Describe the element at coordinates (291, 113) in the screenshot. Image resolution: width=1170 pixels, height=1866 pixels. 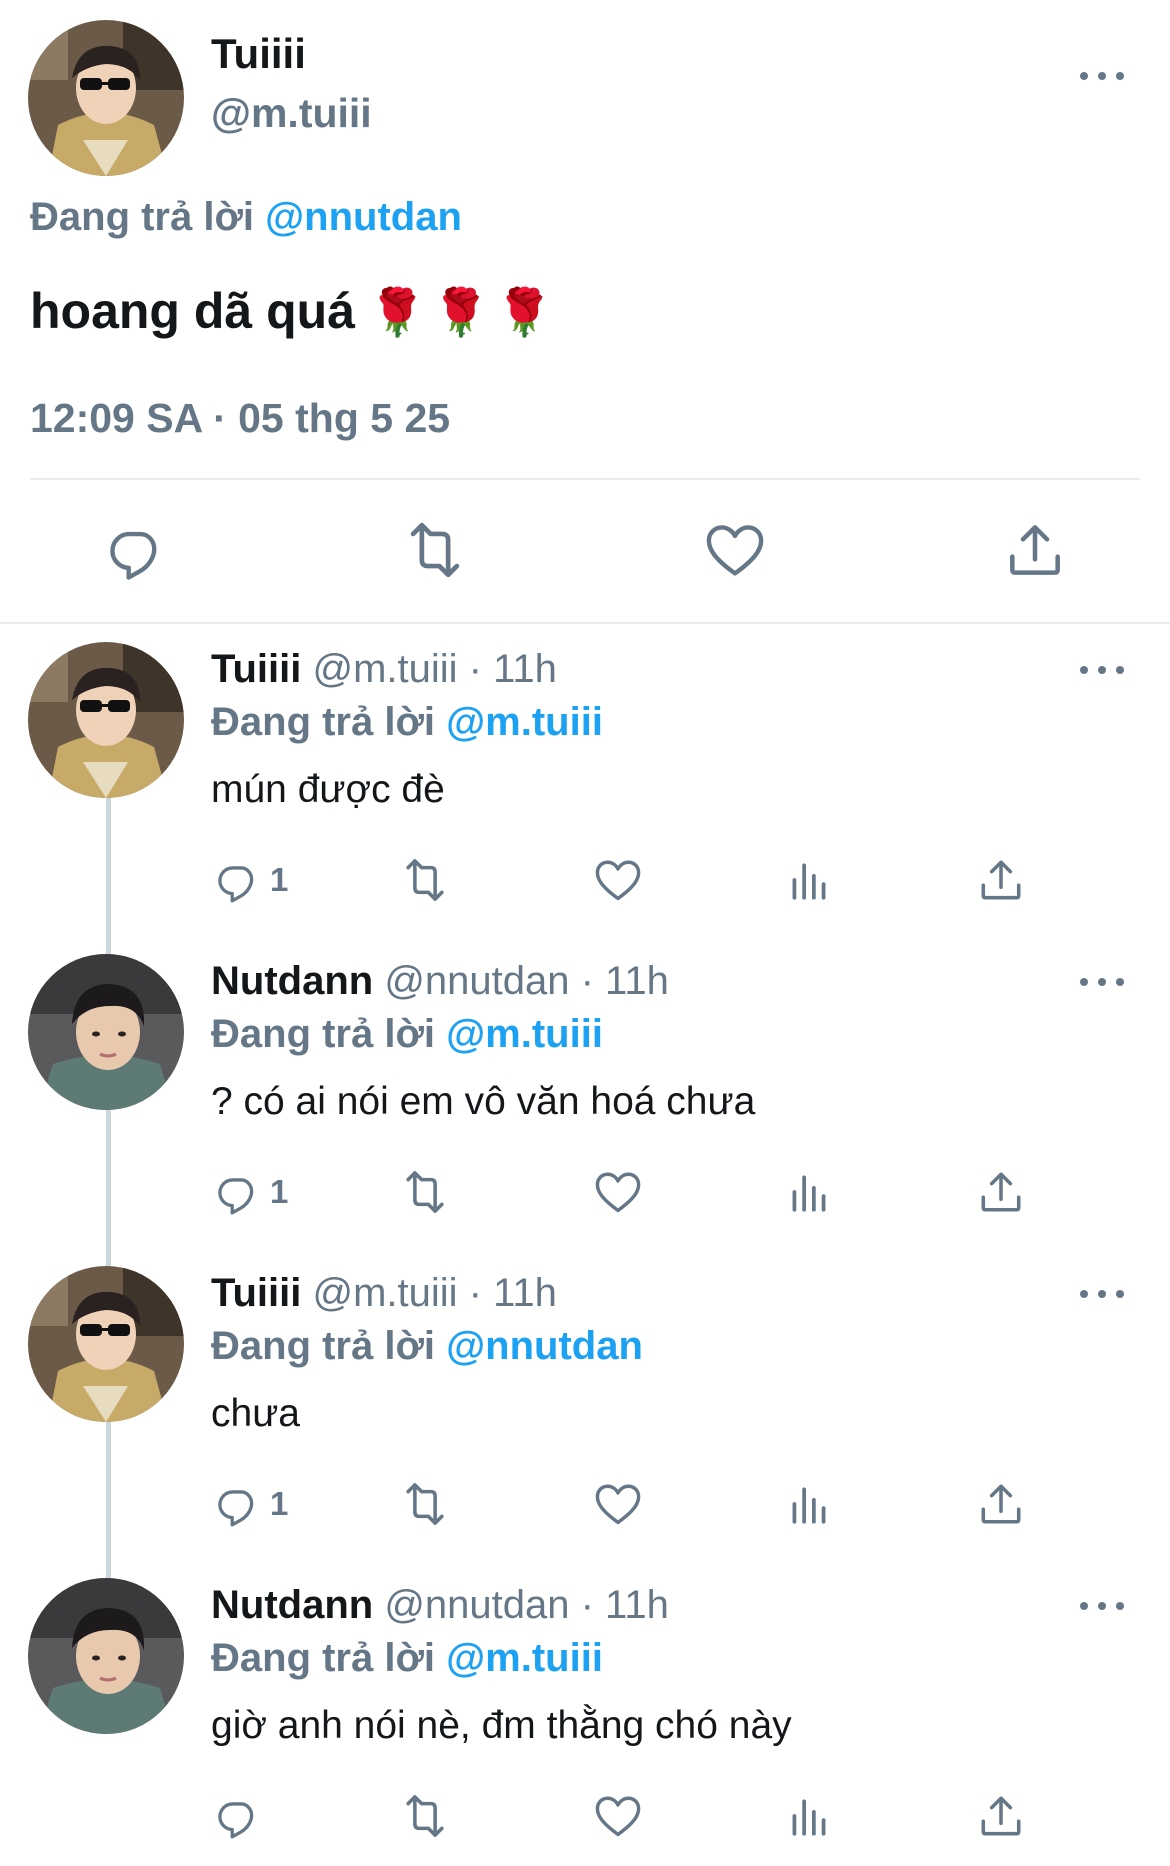
I see `user-handle: @m.tuiii` at that location.